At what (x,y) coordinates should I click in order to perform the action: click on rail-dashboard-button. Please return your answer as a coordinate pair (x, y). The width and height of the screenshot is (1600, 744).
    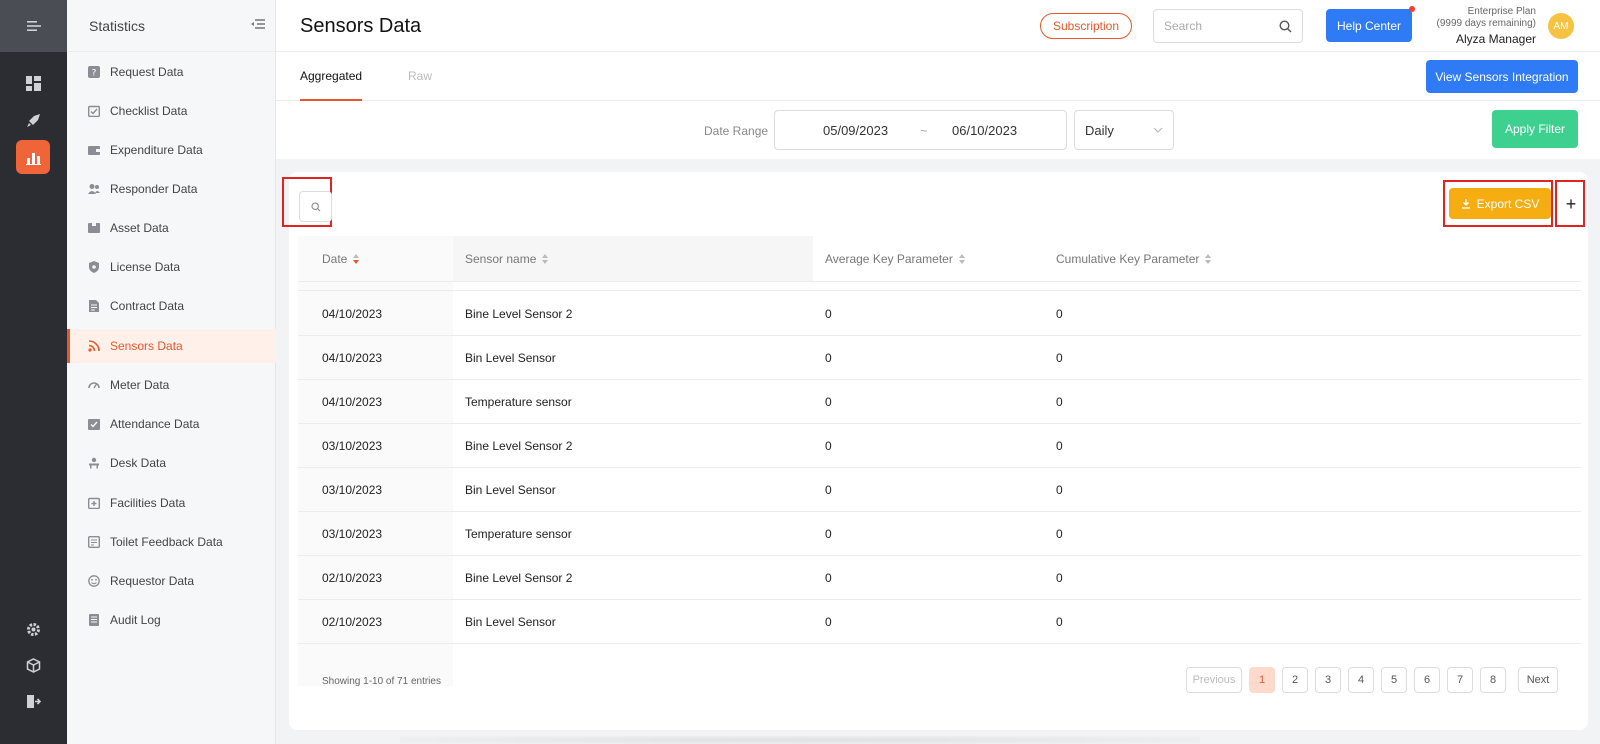
    Looking at the image, I should click on (33, 83).